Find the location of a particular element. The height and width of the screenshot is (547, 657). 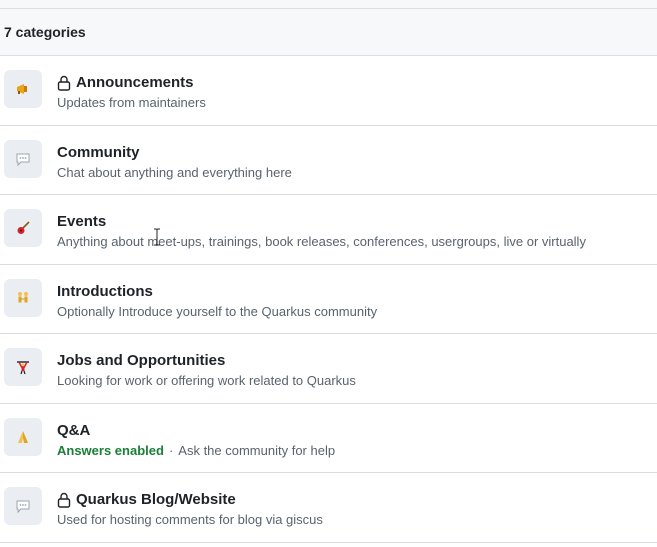

top-strip is located at coordinates (328, 4).